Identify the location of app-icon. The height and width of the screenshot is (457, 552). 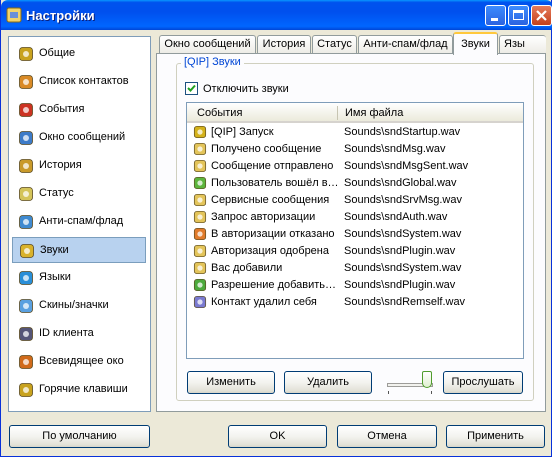
(14, 15).